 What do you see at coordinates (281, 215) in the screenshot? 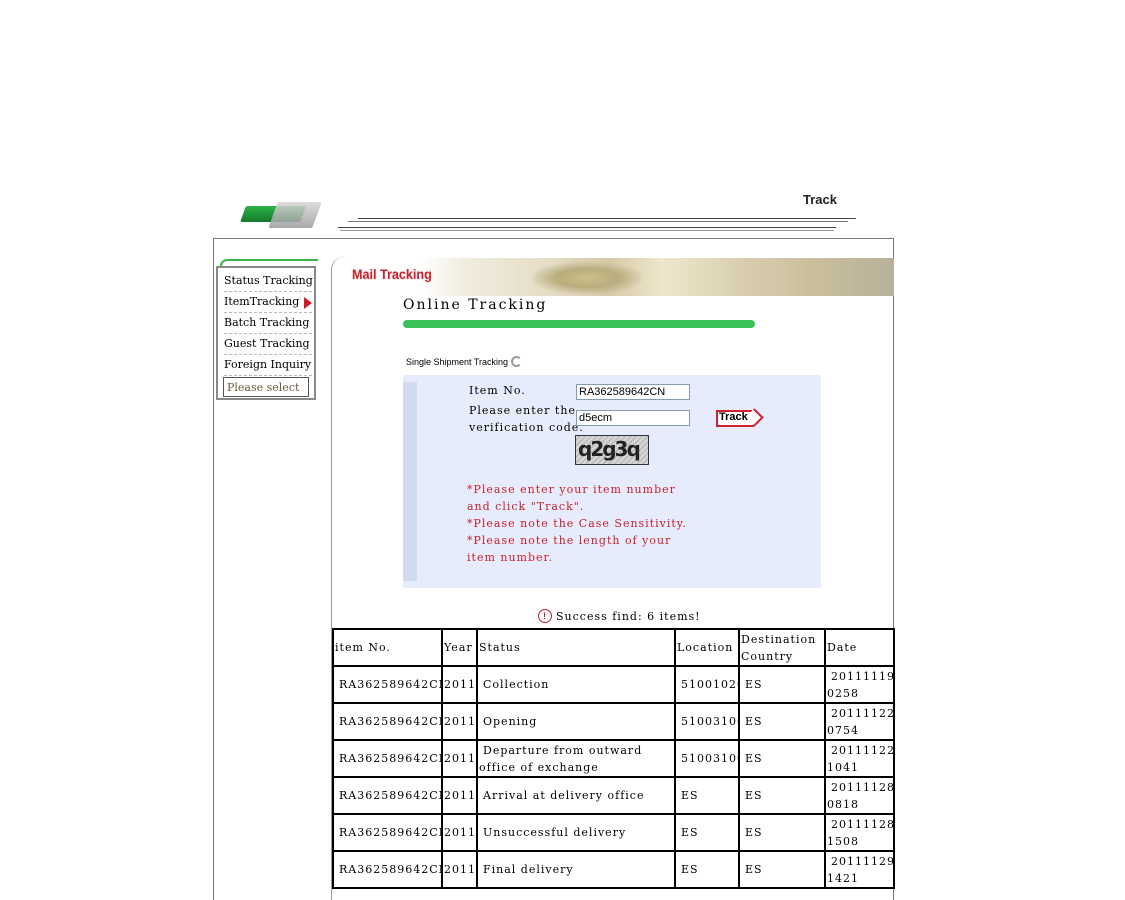
I see `logo` at bounding box center [281, 215].